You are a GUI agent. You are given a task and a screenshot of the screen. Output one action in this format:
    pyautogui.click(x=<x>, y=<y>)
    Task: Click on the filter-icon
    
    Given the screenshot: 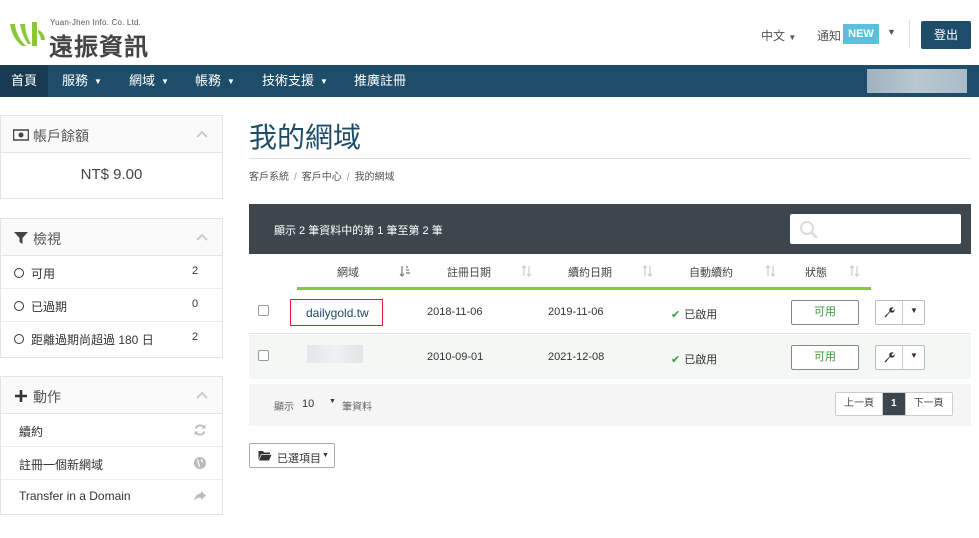 What is the action you would take?
    pyautogui.click(x=21, y=238)
    